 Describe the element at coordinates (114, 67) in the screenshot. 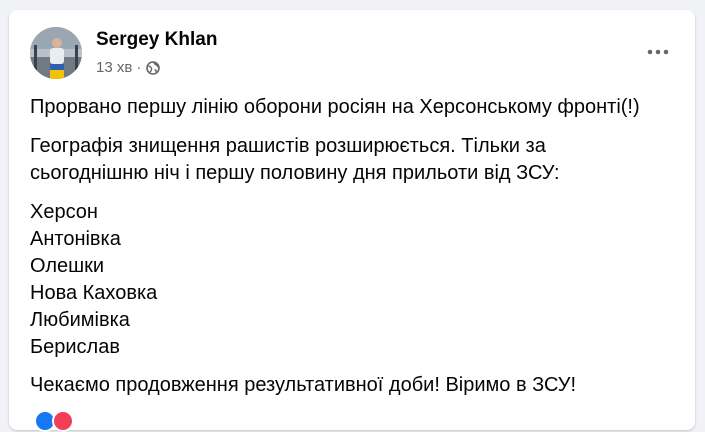

I see `post-timestamp: 13 хв` at that location.